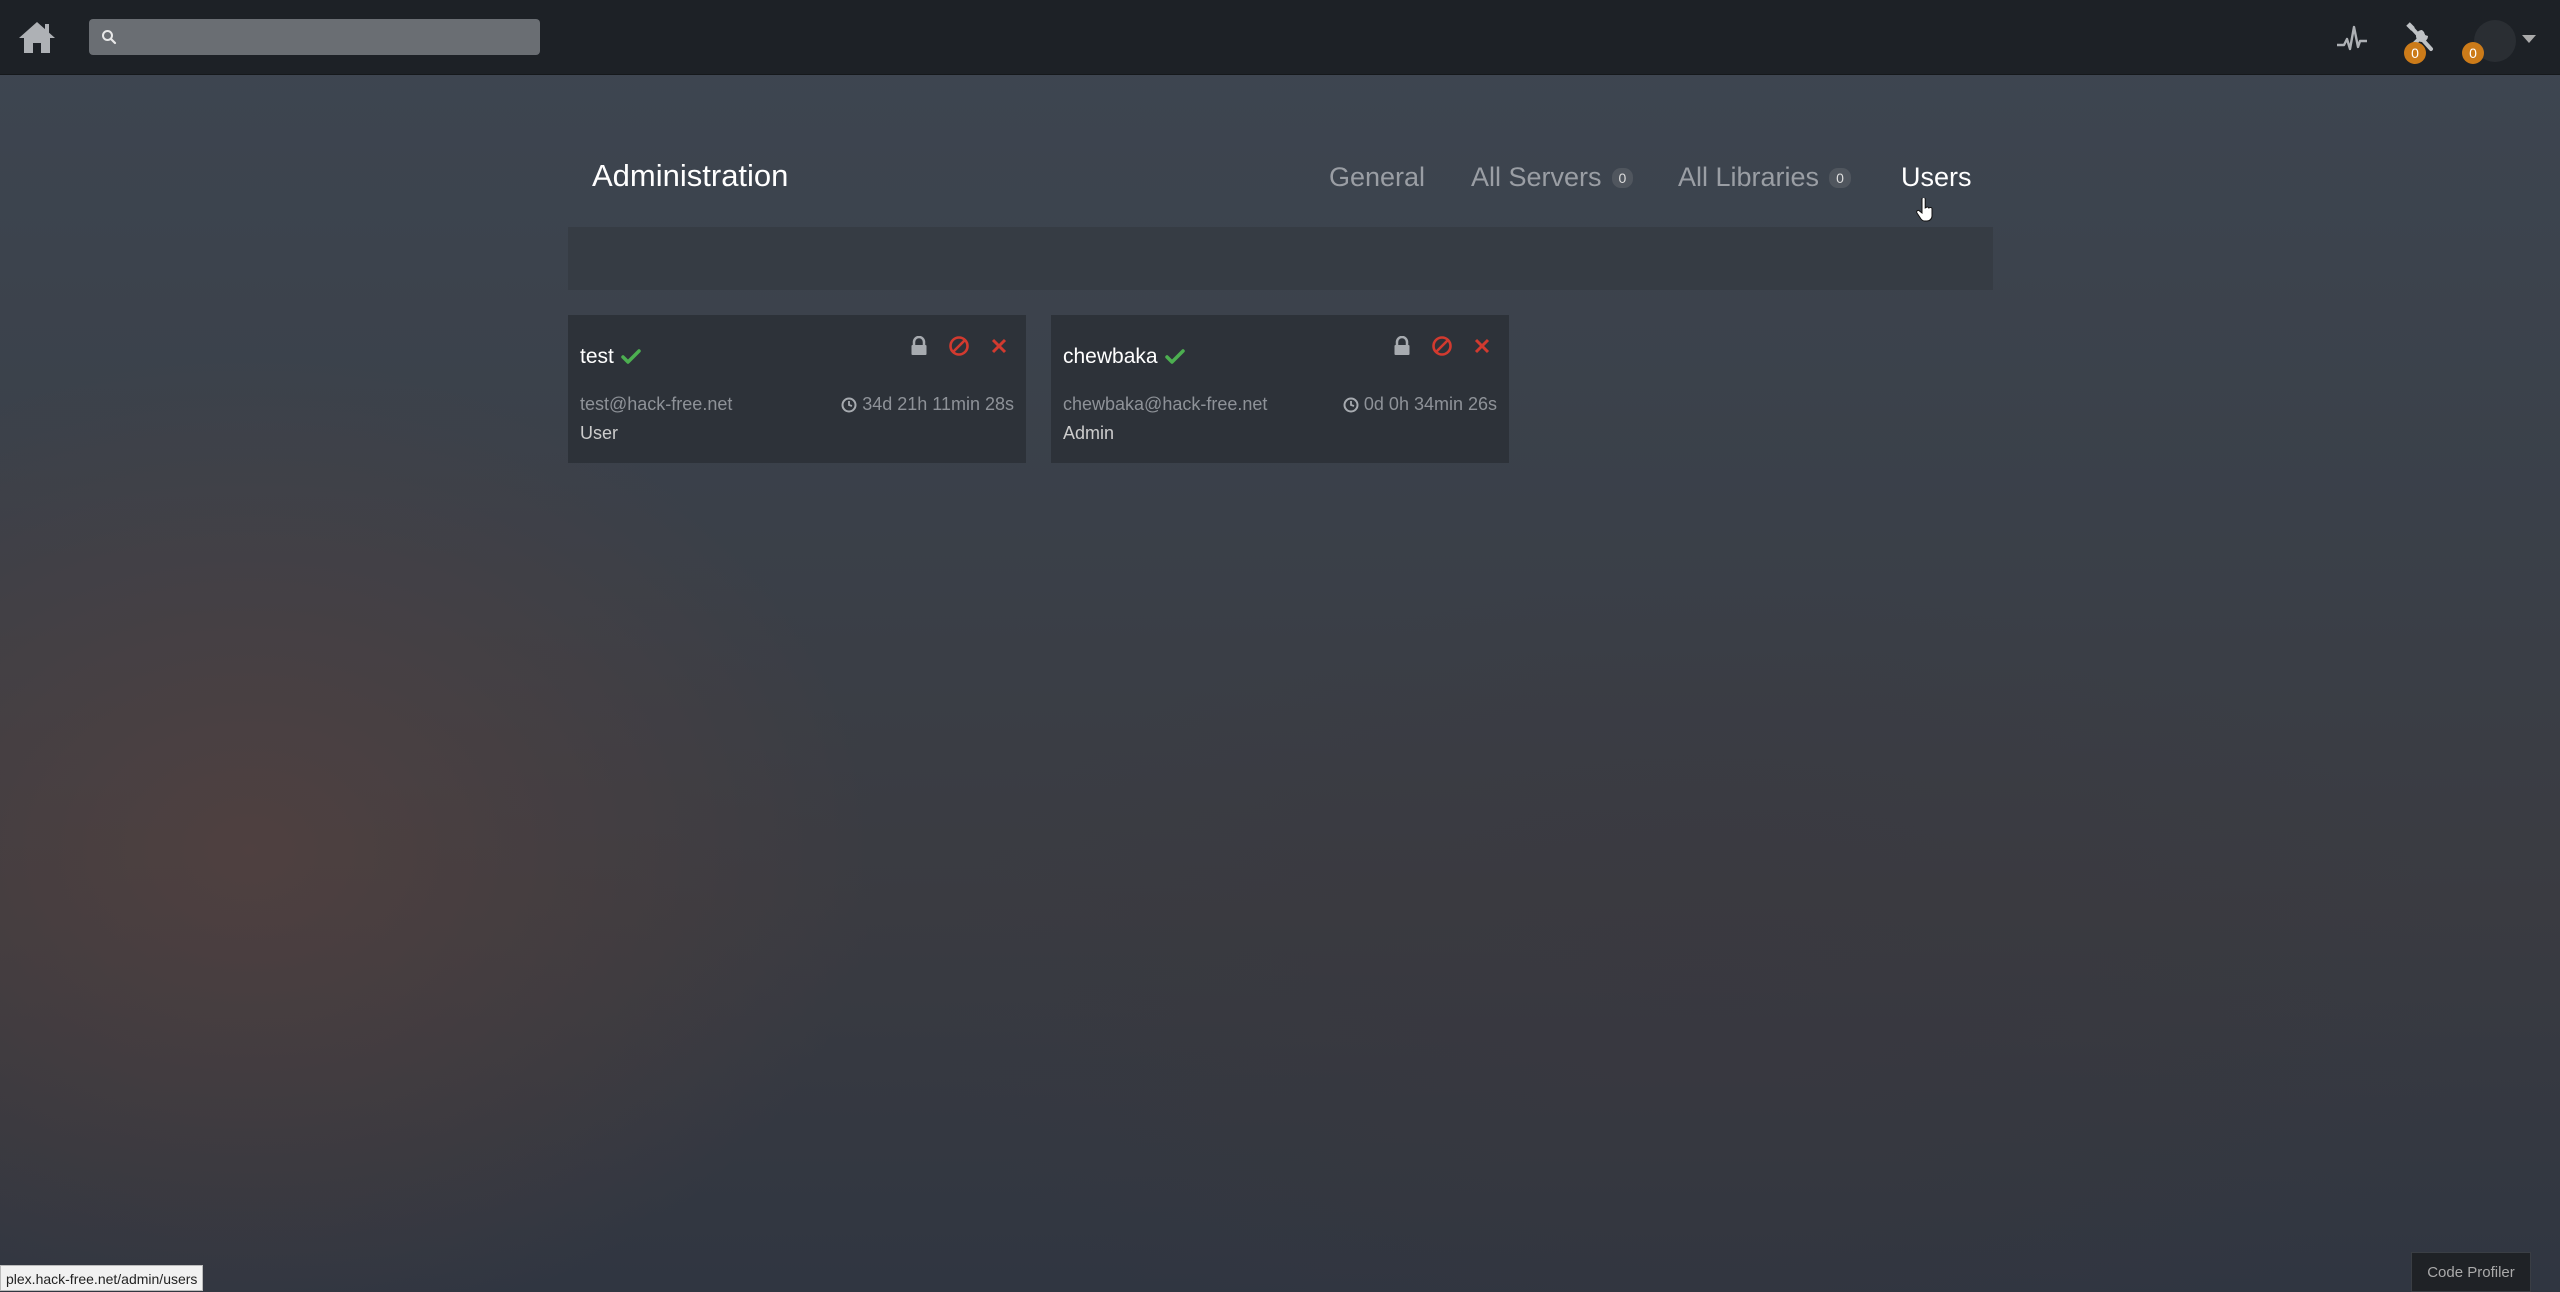 The width and height of the screenshot is (2560, 1292). I want to click on settings-button: 0, so click(2420, 41).